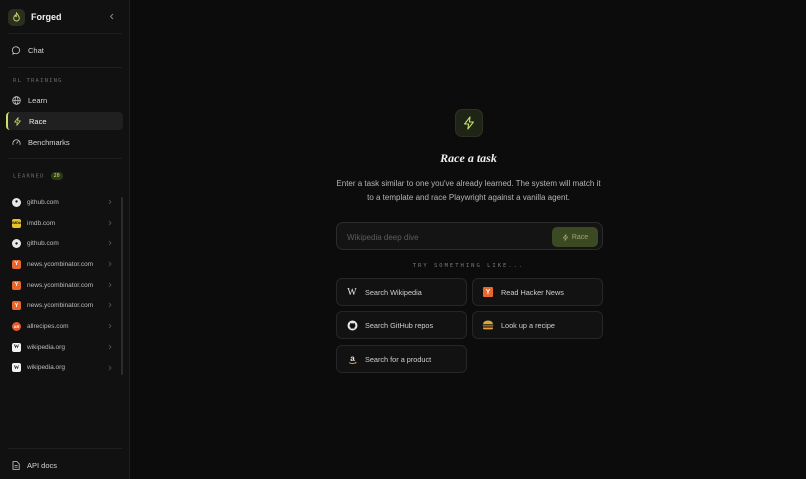 This screenshot has width=806, height=479. Describe the element at coordinates (49, 142) in the screenshot. I see `nav-label-benchmarks: Benchmarks` at that location.